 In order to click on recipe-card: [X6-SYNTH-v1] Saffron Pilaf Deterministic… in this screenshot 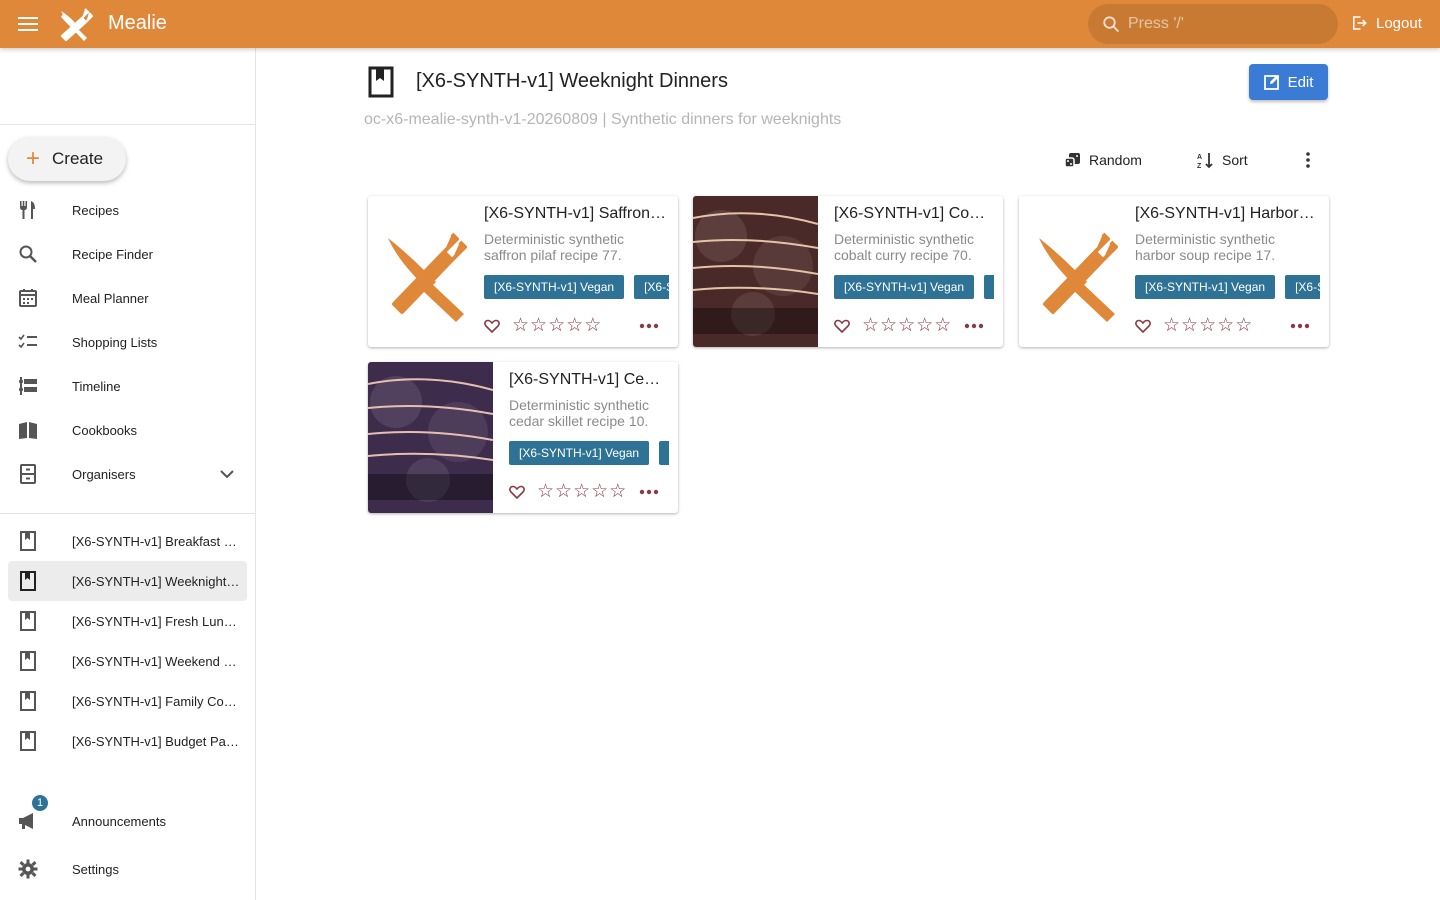, I will do `click(523, 271)`.